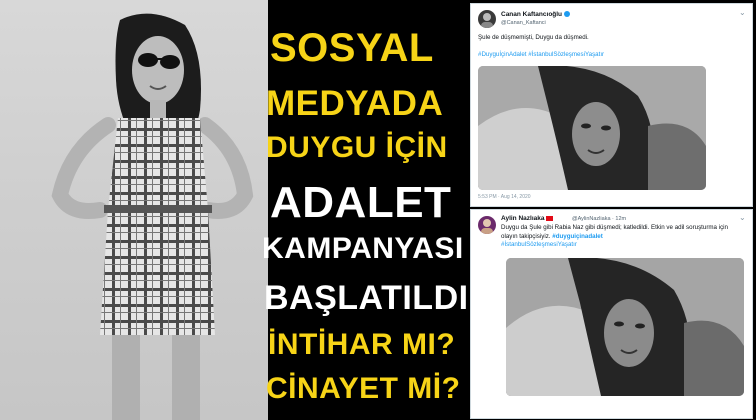 Image resolution: width=756 pixels, height=420 pixels. Describe the element at coordinates (355, 103) in the screenshot. I see `headline-line-2: MEDYADA` at that location.